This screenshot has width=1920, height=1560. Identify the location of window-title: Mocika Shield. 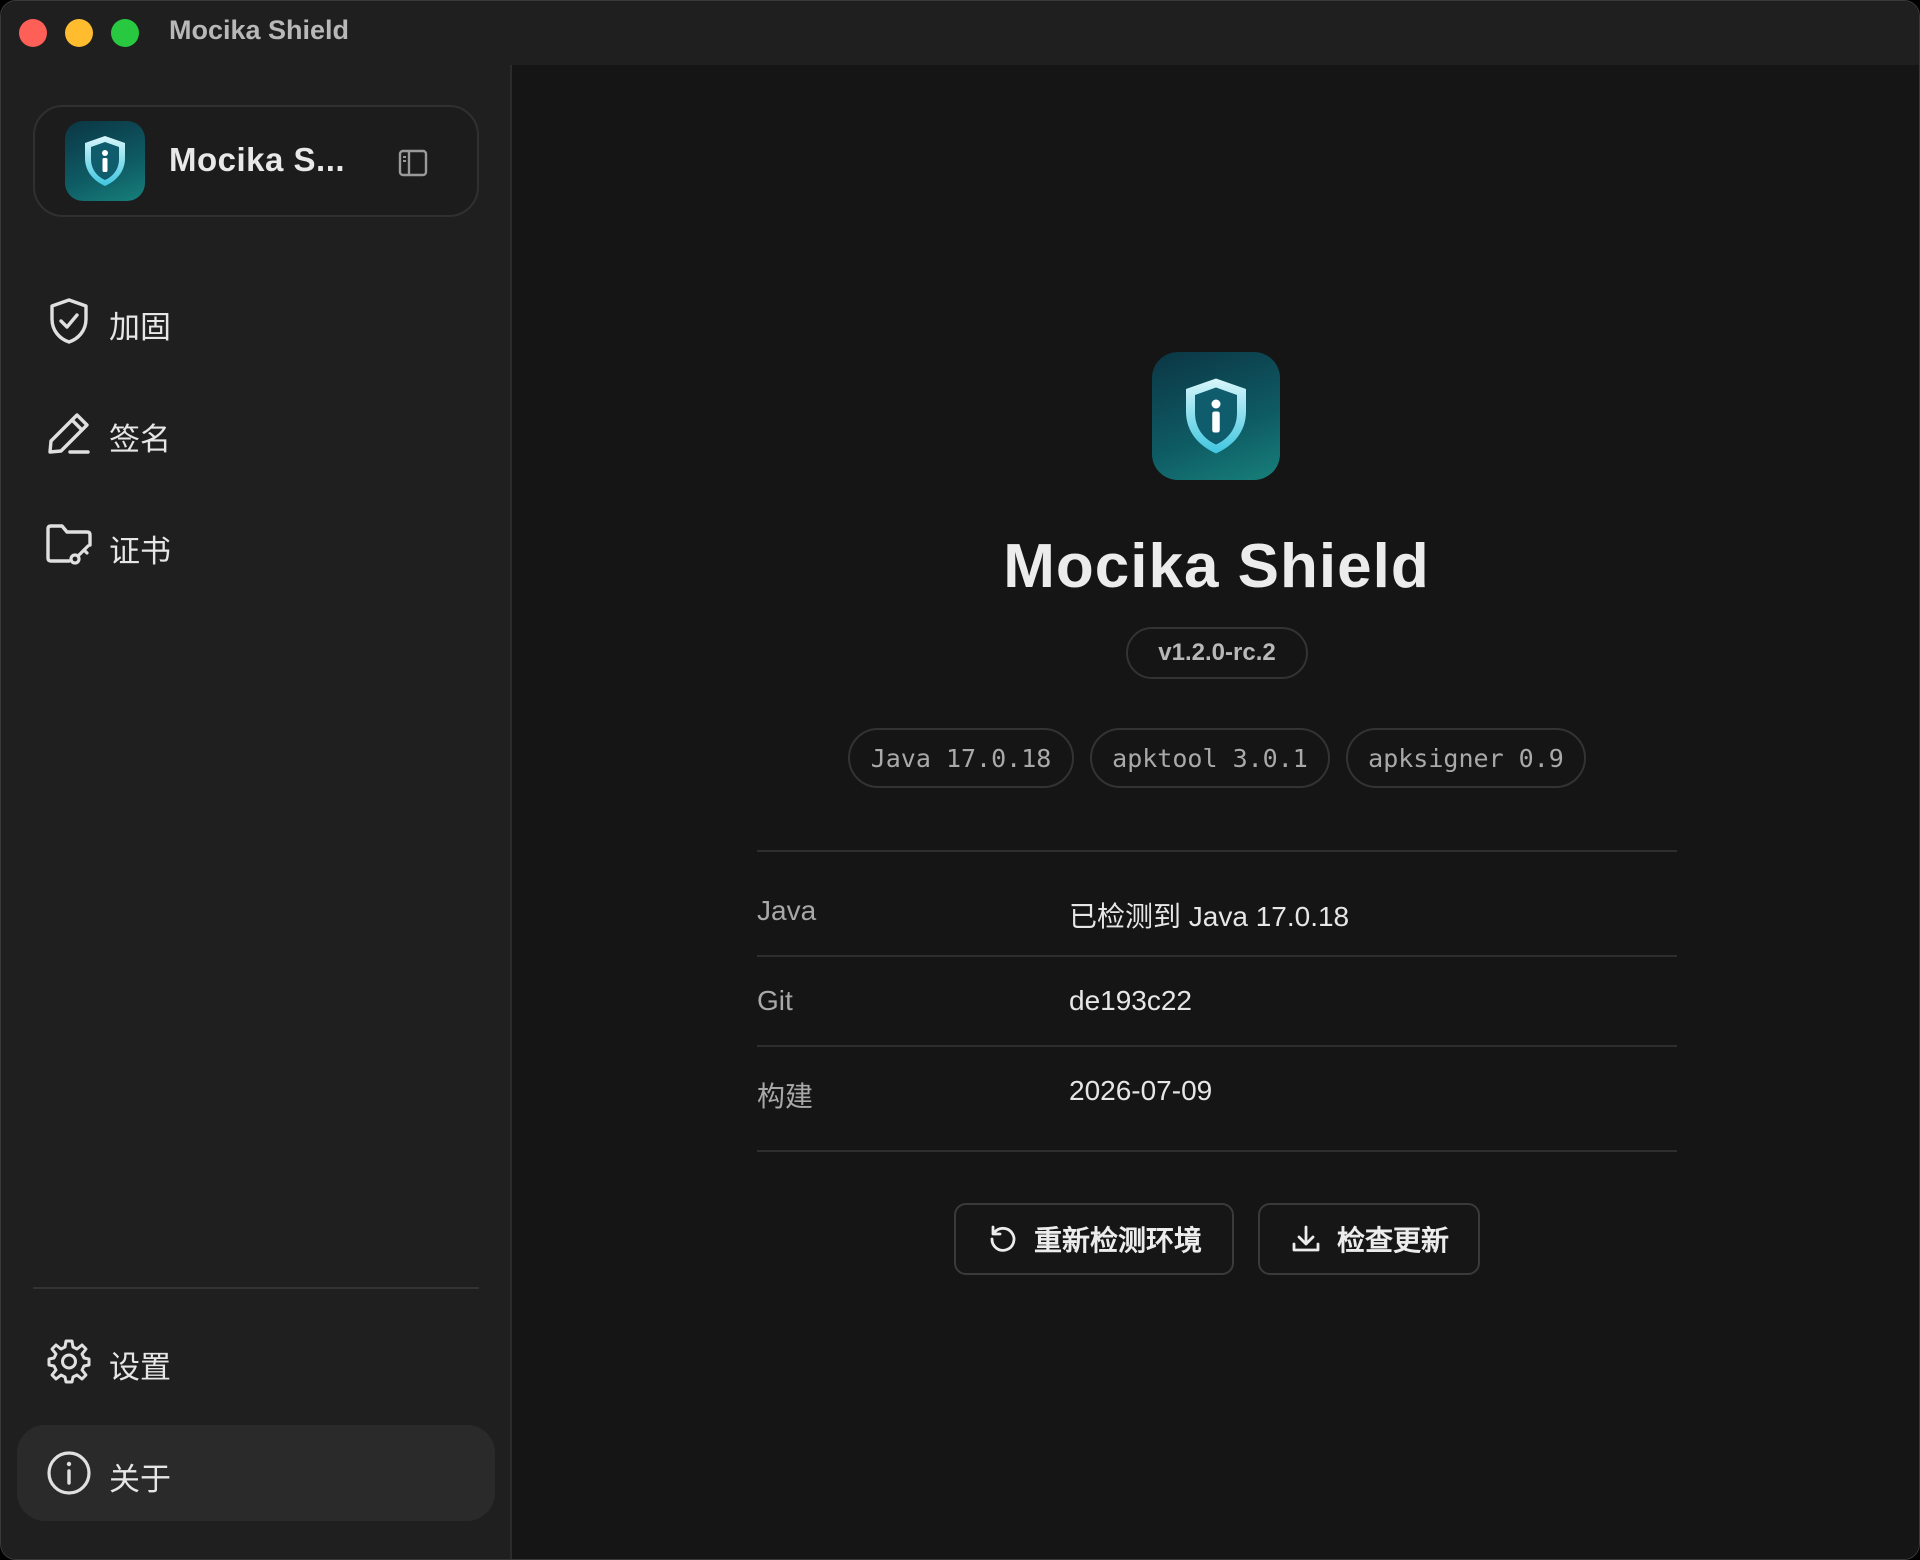
(259, 30).